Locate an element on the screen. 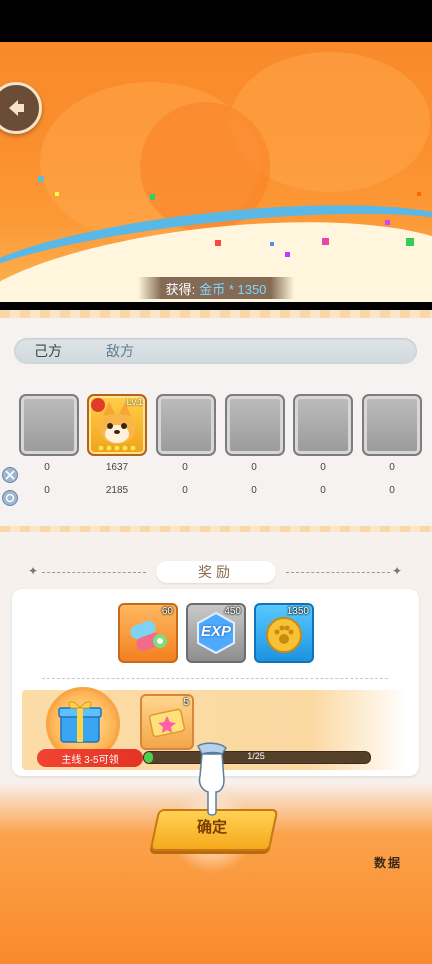 The height and width of the screenshot is (964, 432). tab-ally: 己方 is located at coordinates (48, 351).